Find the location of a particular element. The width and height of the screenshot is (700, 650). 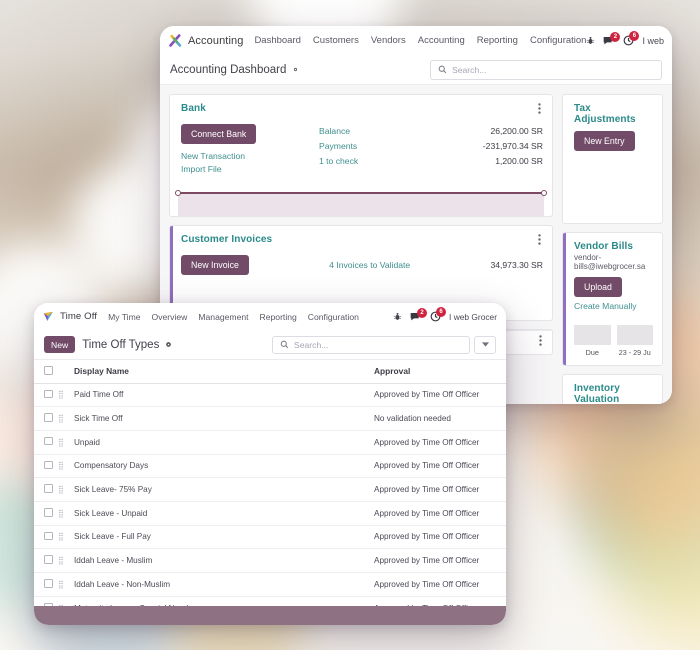

search-dropdown-toggle is located at coordinates (485, 344).